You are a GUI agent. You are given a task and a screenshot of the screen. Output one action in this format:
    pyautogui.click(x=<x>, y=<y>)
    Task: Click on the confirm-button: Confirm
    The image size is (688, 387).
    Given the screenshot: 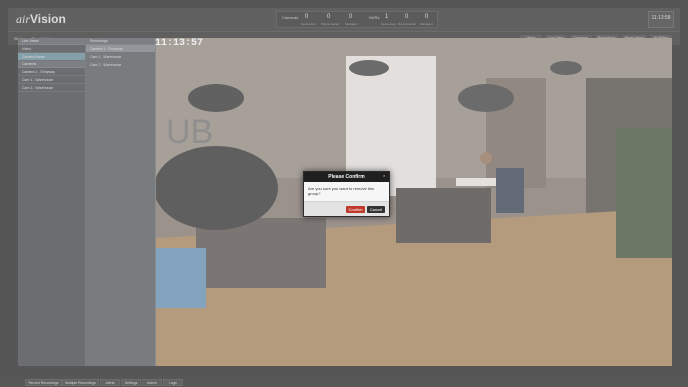 What is the action you would take?
    pyautogui.click(x=355, y=209)
    